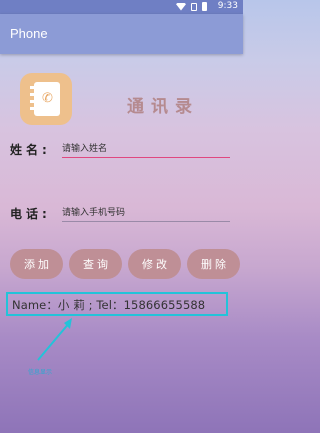 This screenshot has height=433, width=320. I want to click on query-button: 查询, so click(95, 264).